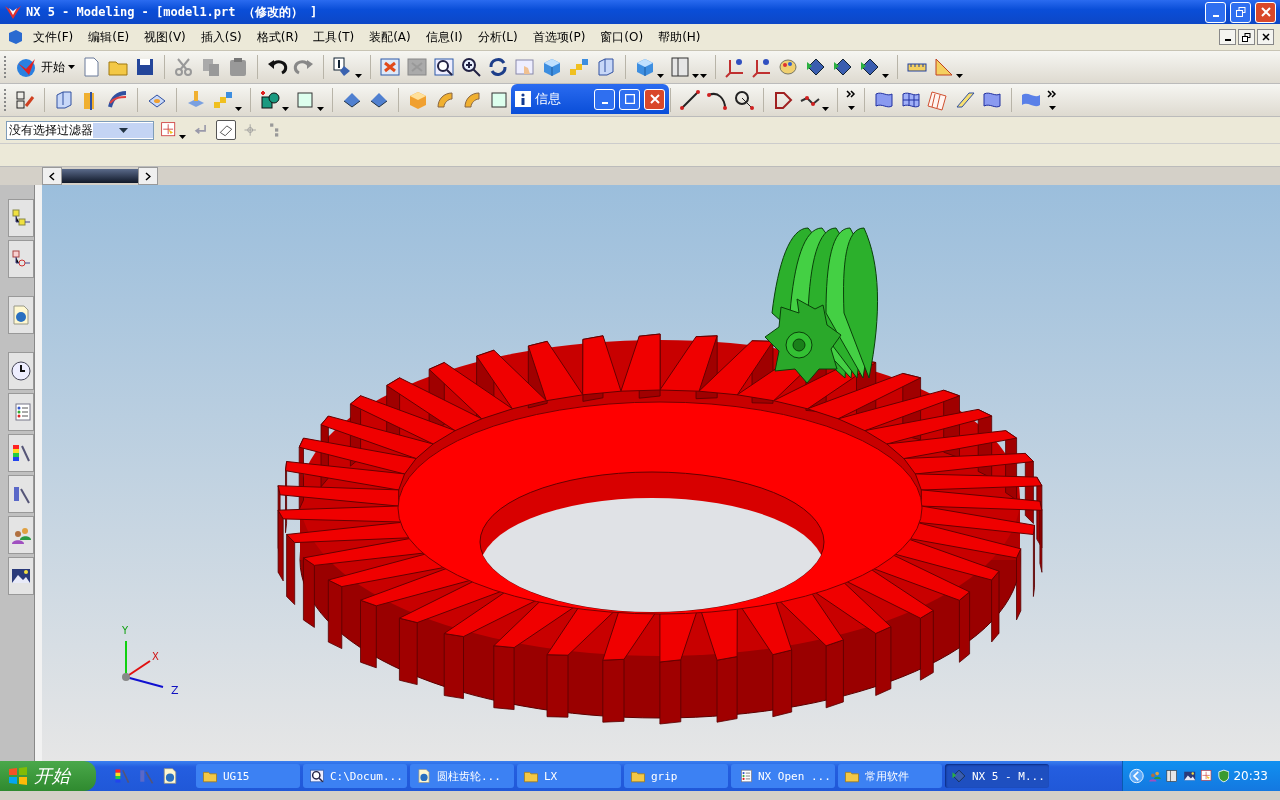  Describe the element at coordinates (944, 67) in the screenshot. I see `protractor-icon` at that location.